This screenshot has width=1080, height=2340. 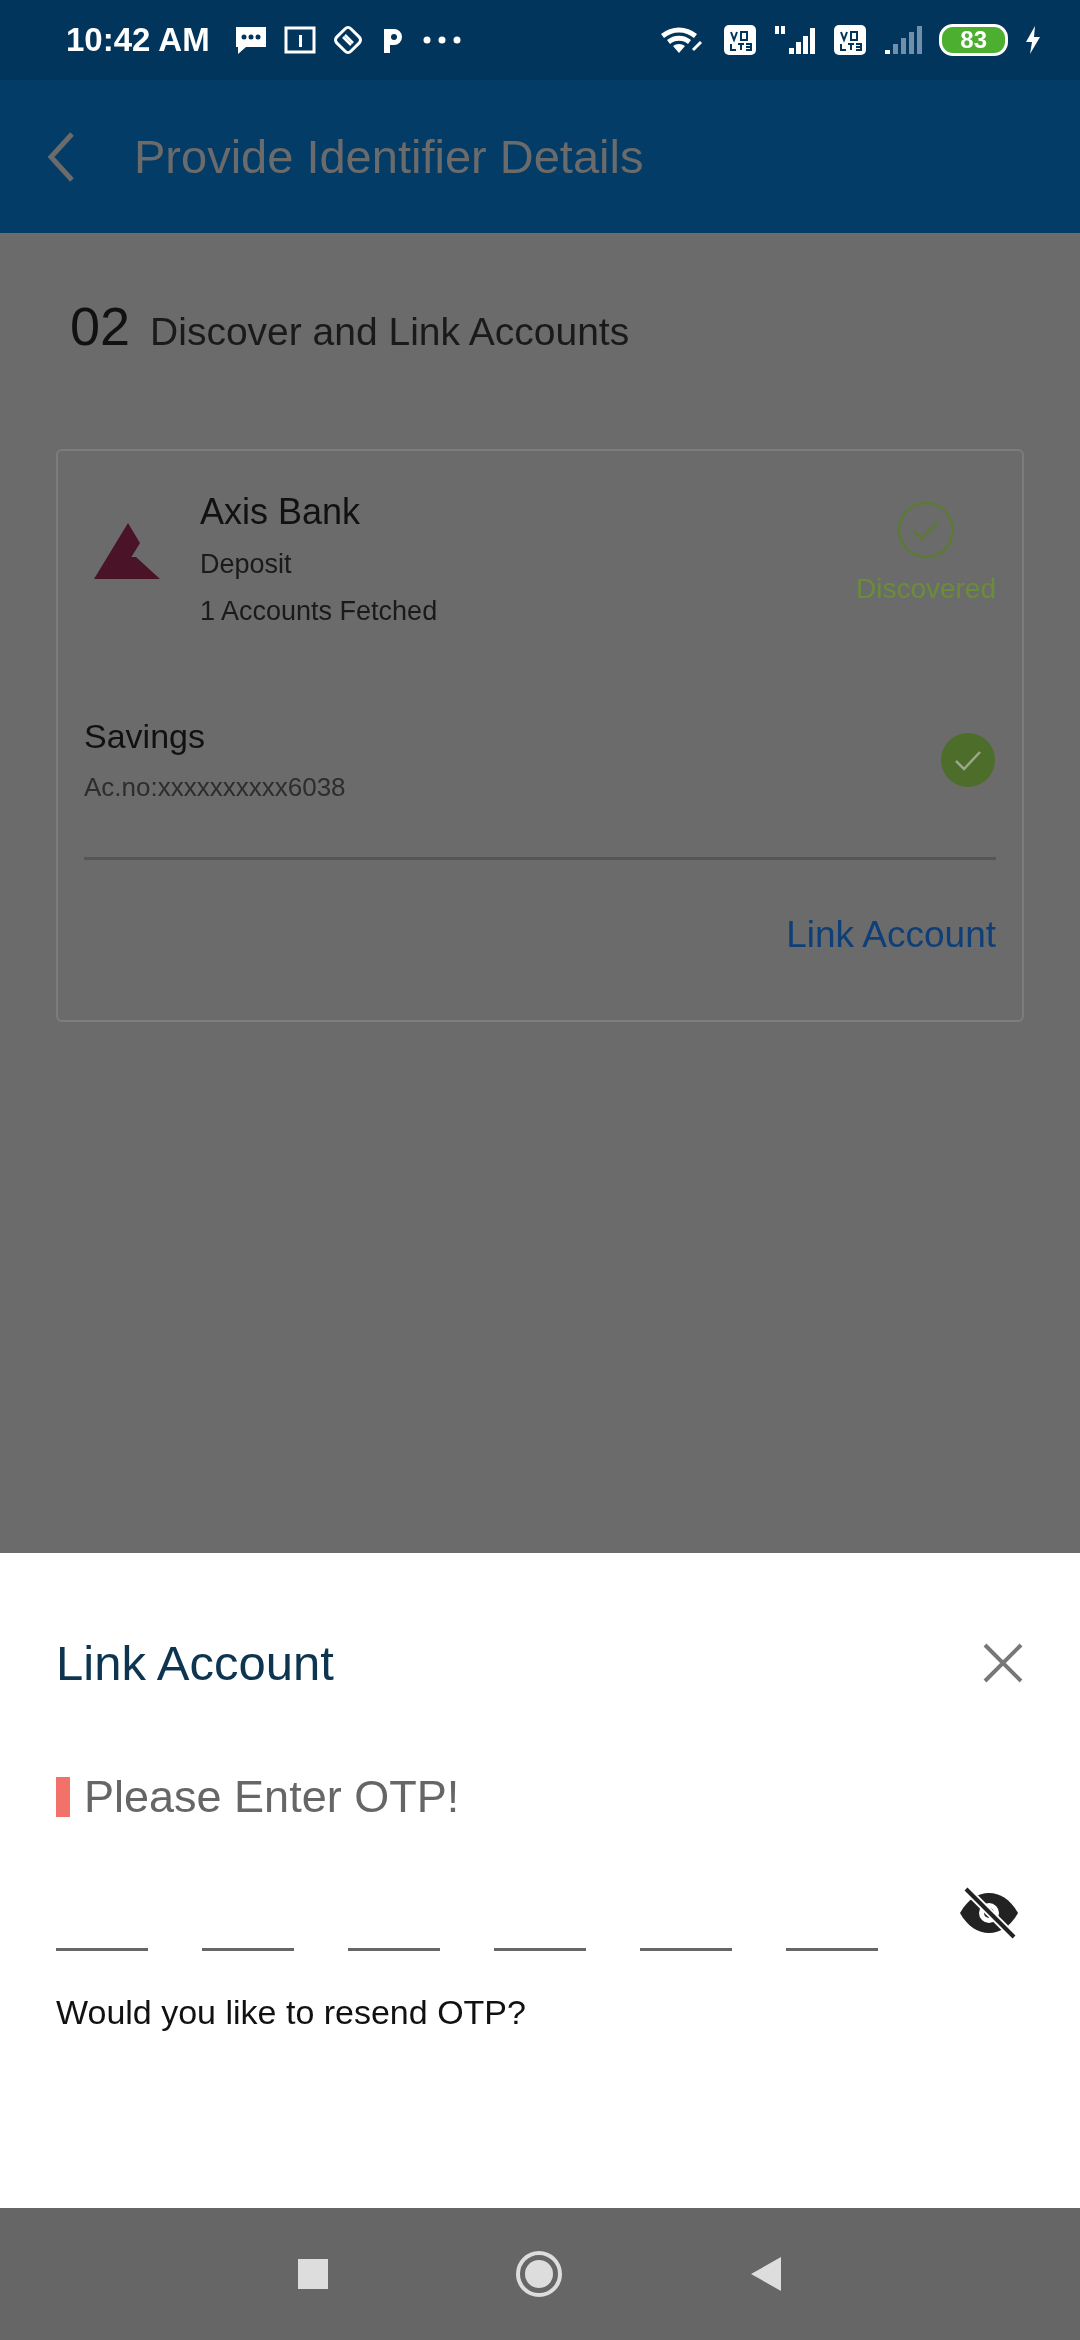 I want to click on sheet-title: Link Account, so click(x=195, y=1663).